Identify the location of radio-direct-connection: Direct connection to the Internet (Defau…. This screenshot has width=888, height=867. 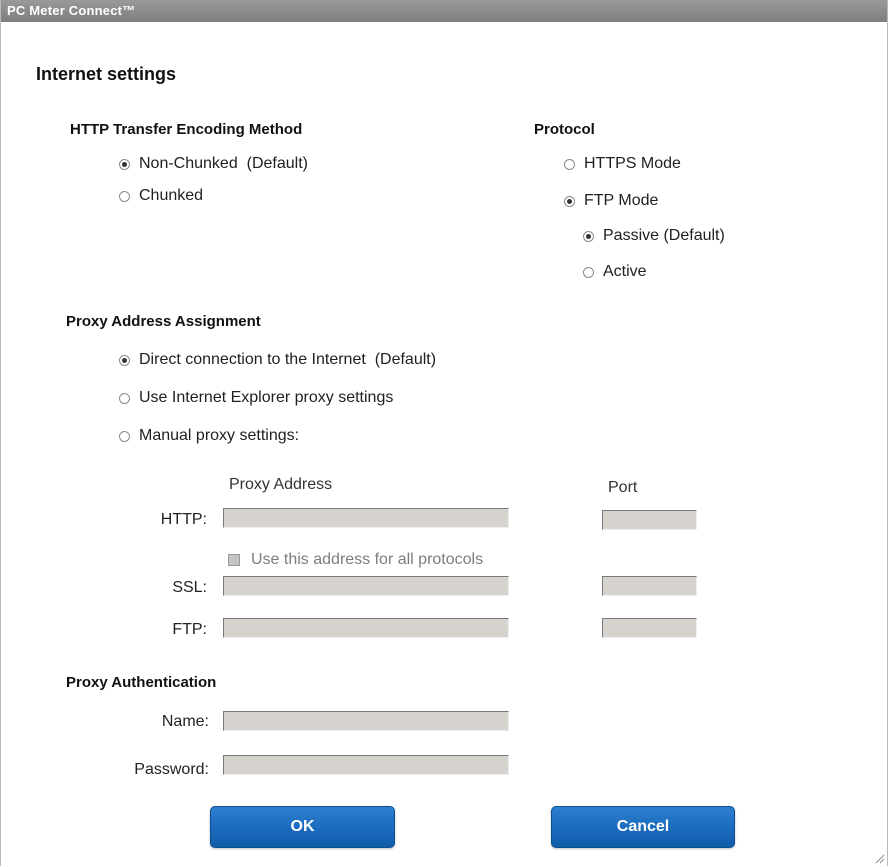
(277, 360).